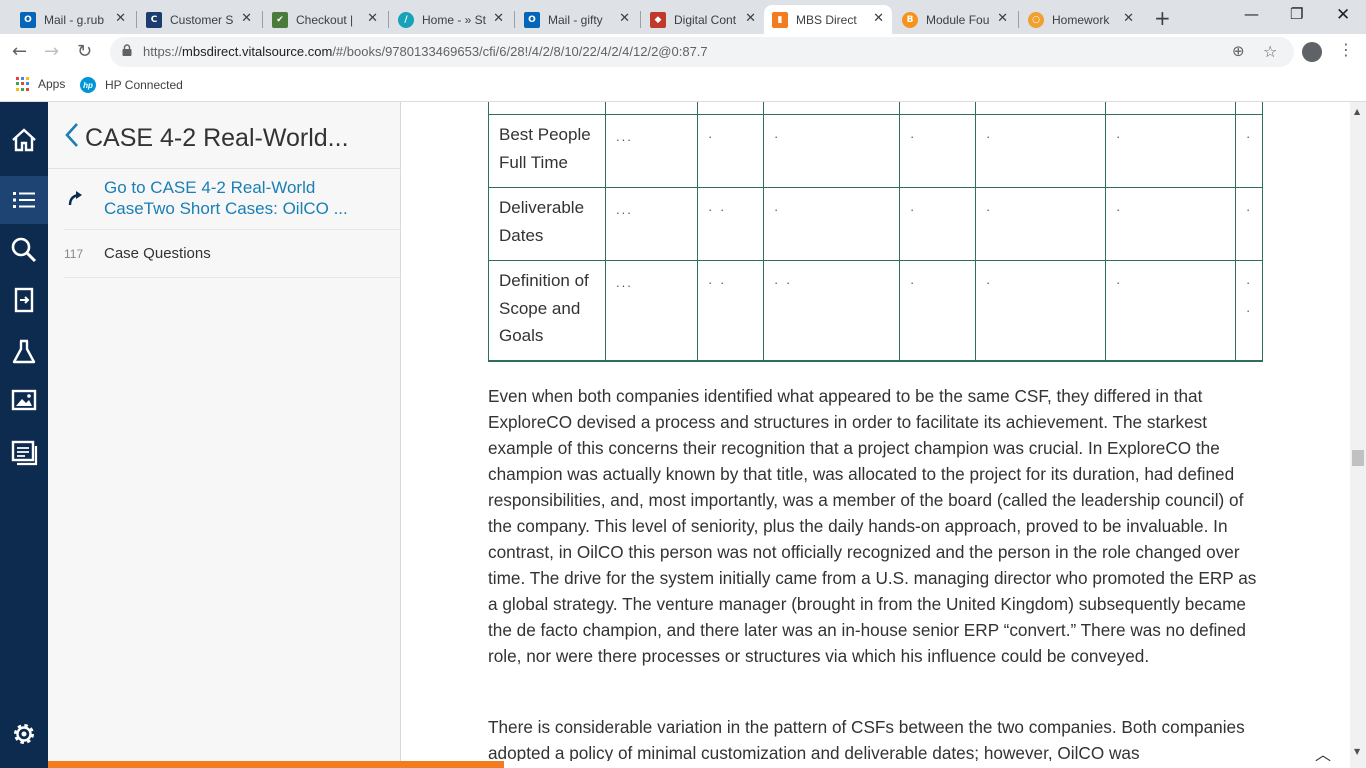 The image size is (1366, 768). I want to click on book-icon: ◆, so click(658, 19).